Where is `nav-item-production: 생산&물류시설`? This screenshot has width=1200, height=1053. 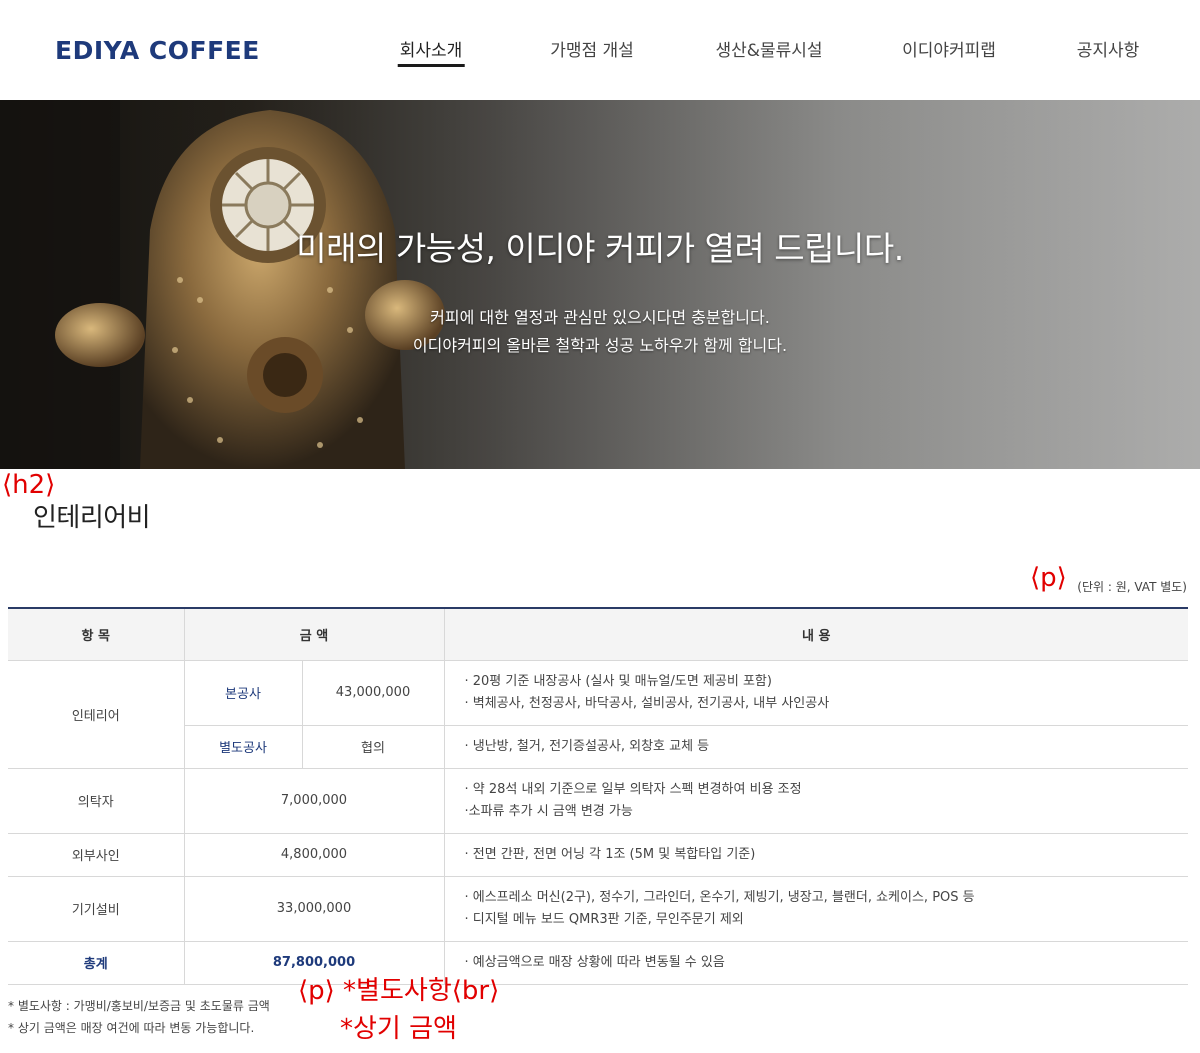 nav-item-production: 생산&물류시설 is located at coordinates (768, 48).